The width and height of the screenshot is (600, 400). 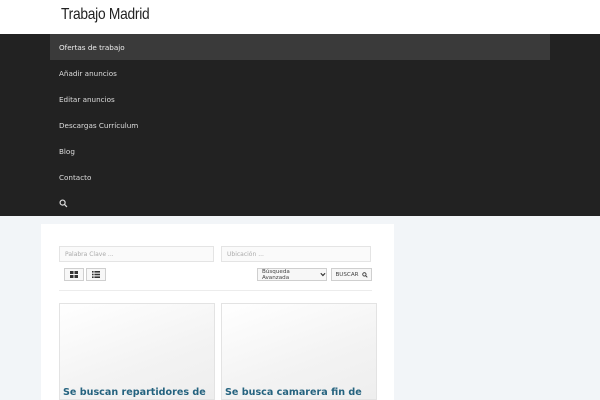 I want to click on nav-item-contacto: Contacto, so click(x=300, y=177).